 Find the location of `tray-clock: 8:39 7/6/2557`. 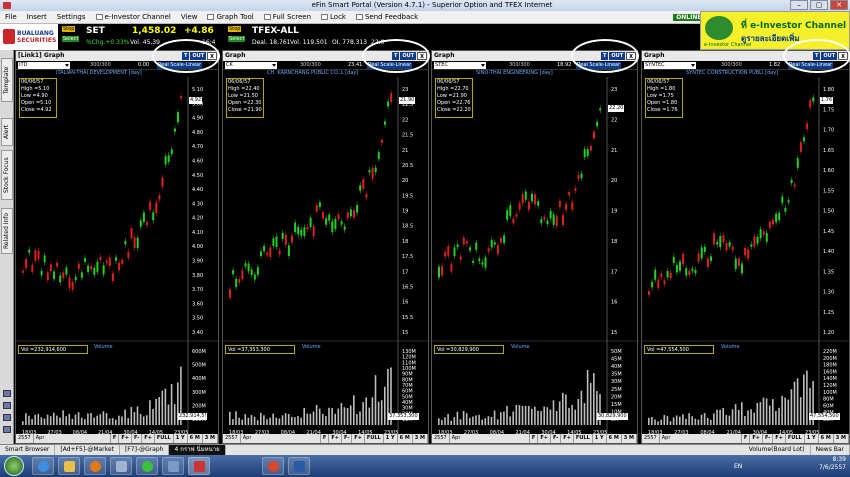

tray-clock: 8:39 7/6/2557 is located at coordinates (832, 466).